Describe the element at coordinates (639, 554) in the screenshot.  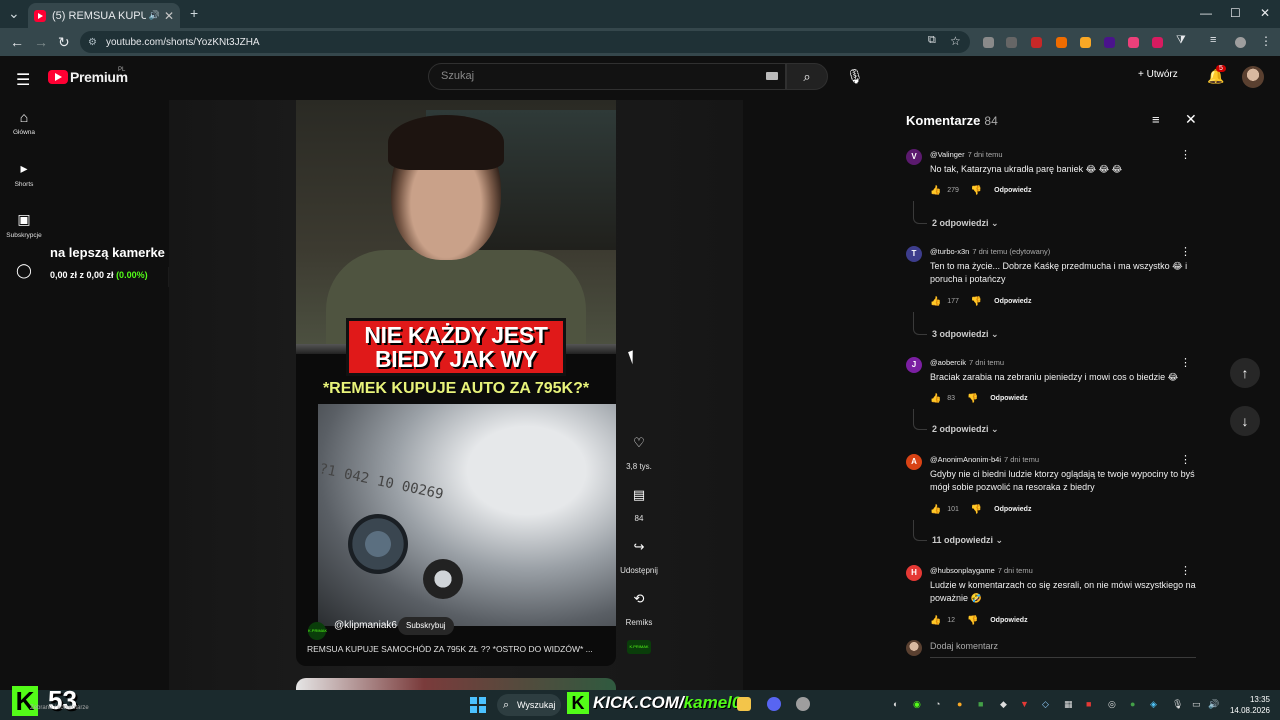
I see `share-button: ↪ Udostępnij` at that location.